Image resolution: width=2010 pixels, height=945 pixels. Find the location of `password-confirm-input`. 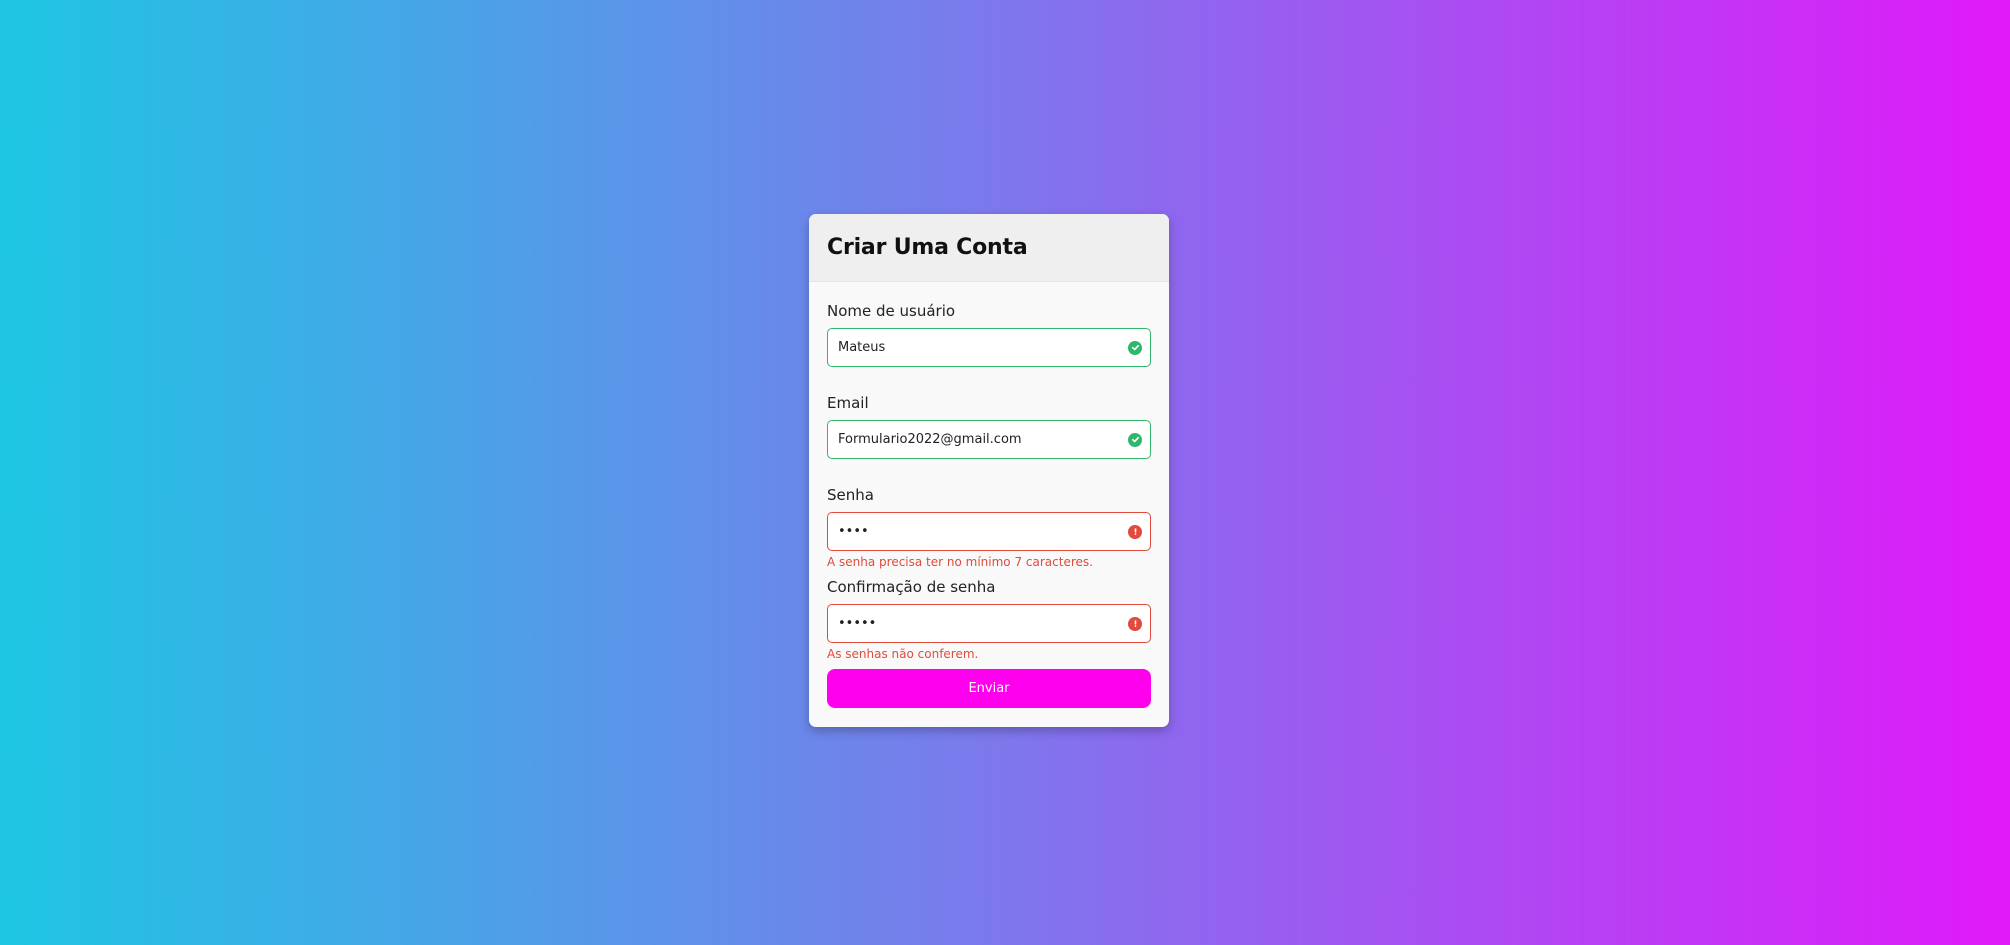

password-confirm-input is located at coordinates (968, 623).